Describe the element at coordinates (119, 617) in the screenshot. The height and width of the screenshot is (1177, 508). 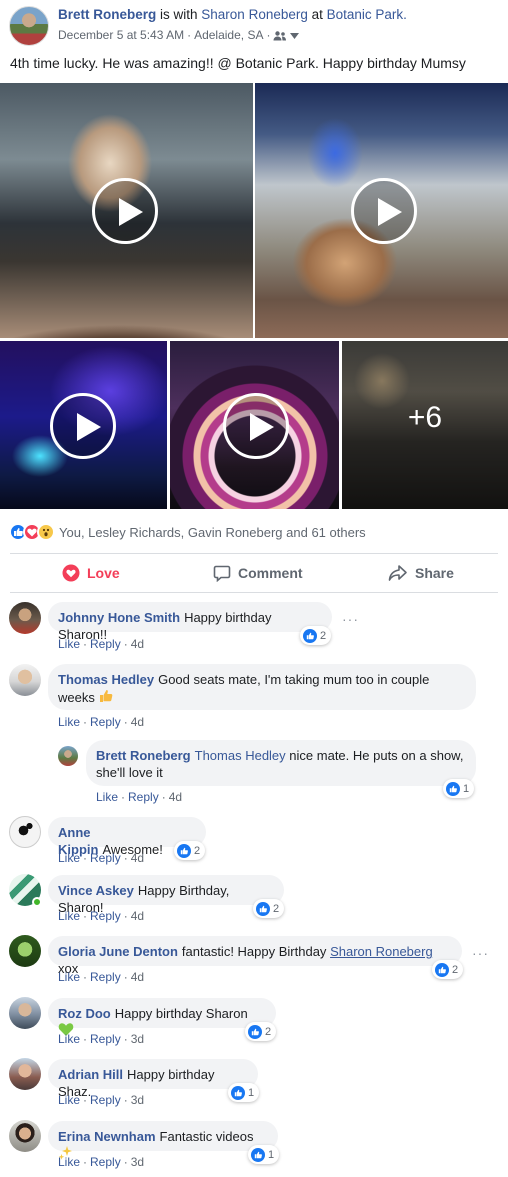
I see `commenter-name: Johnny Hone Smith` at that location.